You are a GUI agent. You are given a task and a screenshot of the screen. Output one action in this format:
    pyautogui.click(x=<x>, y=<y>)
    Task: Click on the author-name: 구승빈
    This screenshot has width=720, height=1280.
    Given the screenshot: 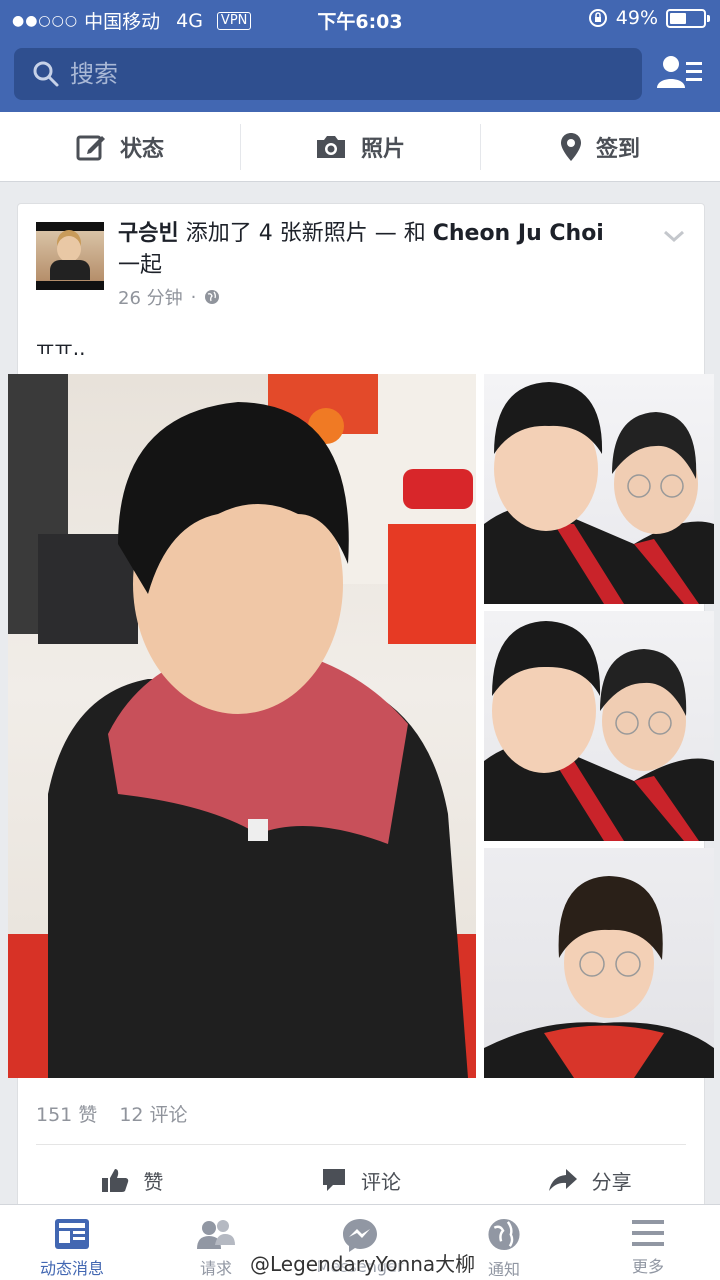 What is the action you would take?
    pyautogui.click(x=148, y=233)
    